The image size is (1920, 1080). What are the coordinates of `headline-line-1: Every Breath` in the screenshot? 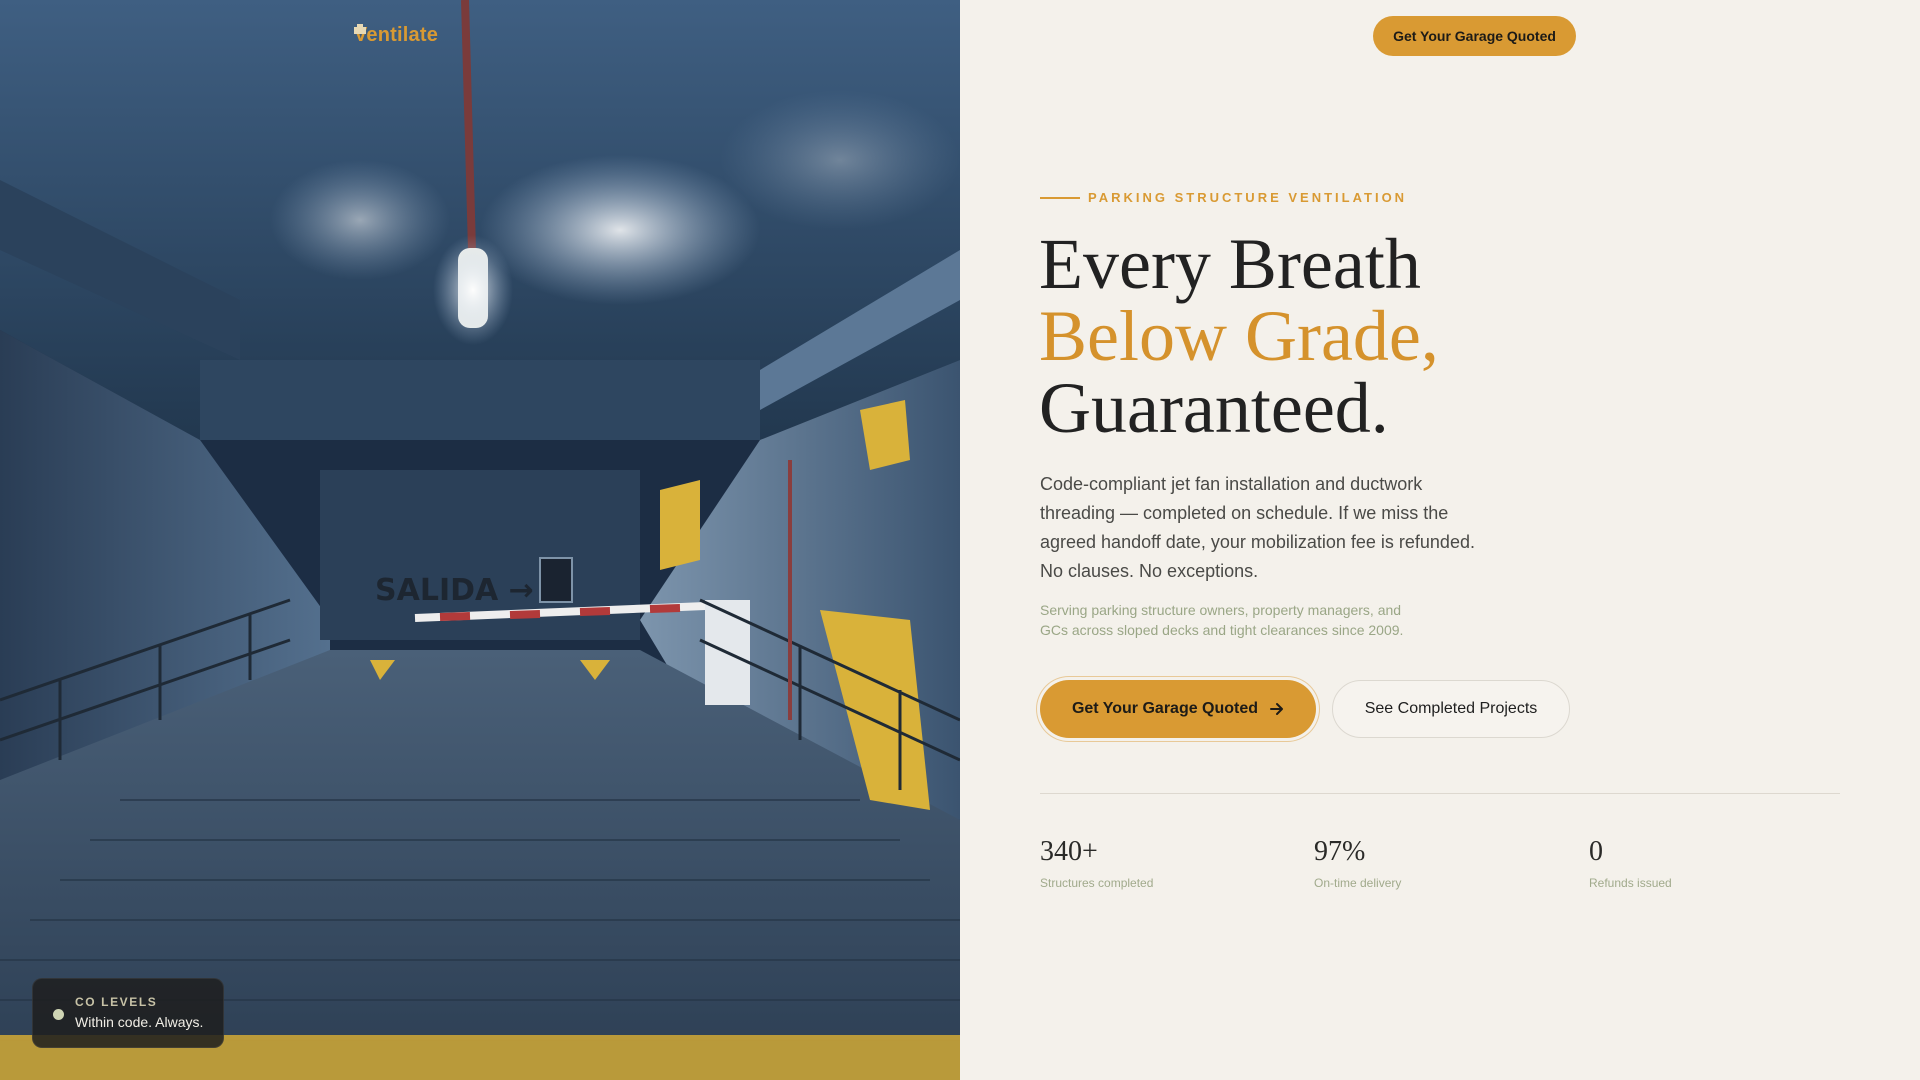 It's located at (1230, 264).